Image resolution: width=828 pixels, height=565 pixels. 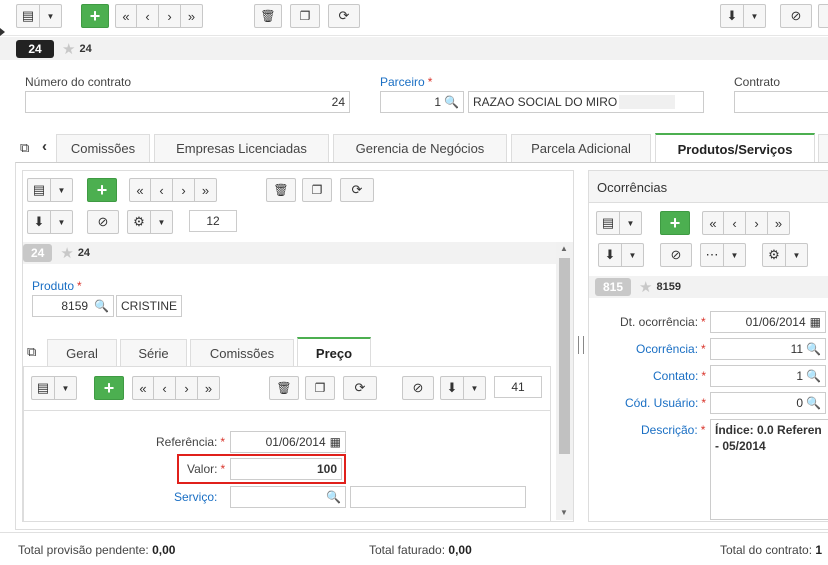 What do you see at coordinates (422, 102) in the screenshot?
I see `partner-code-input: 1 🔍` at bounding box center [422, 102].